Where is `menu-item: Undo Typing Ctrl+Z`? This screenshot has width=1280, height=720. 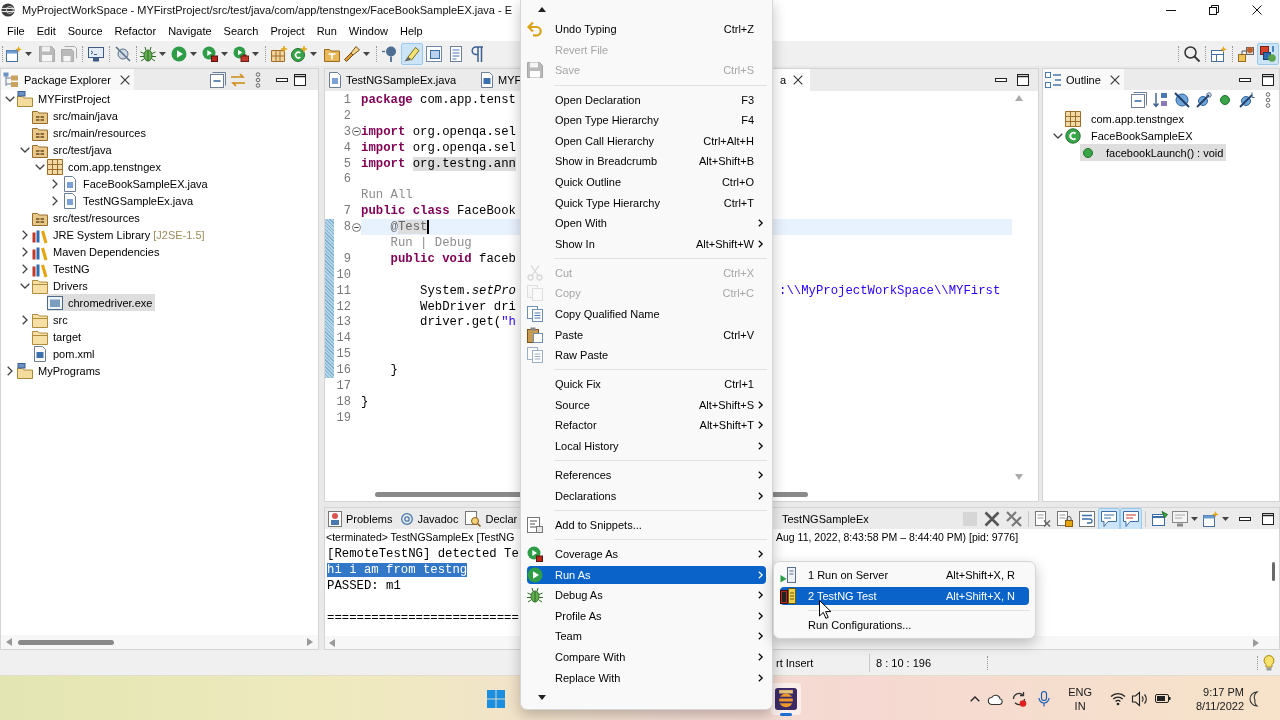 menu-item: Undo Typing Ctrl+Z is located at coordinates (646, 29).